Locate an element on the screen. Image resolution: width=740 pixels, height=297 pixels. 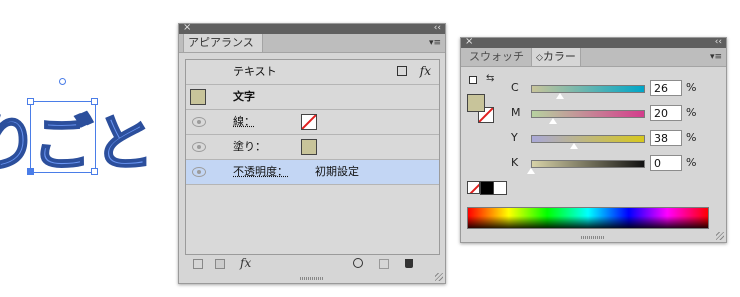
stroke-row: 線： is located at coordinates (312, 122).